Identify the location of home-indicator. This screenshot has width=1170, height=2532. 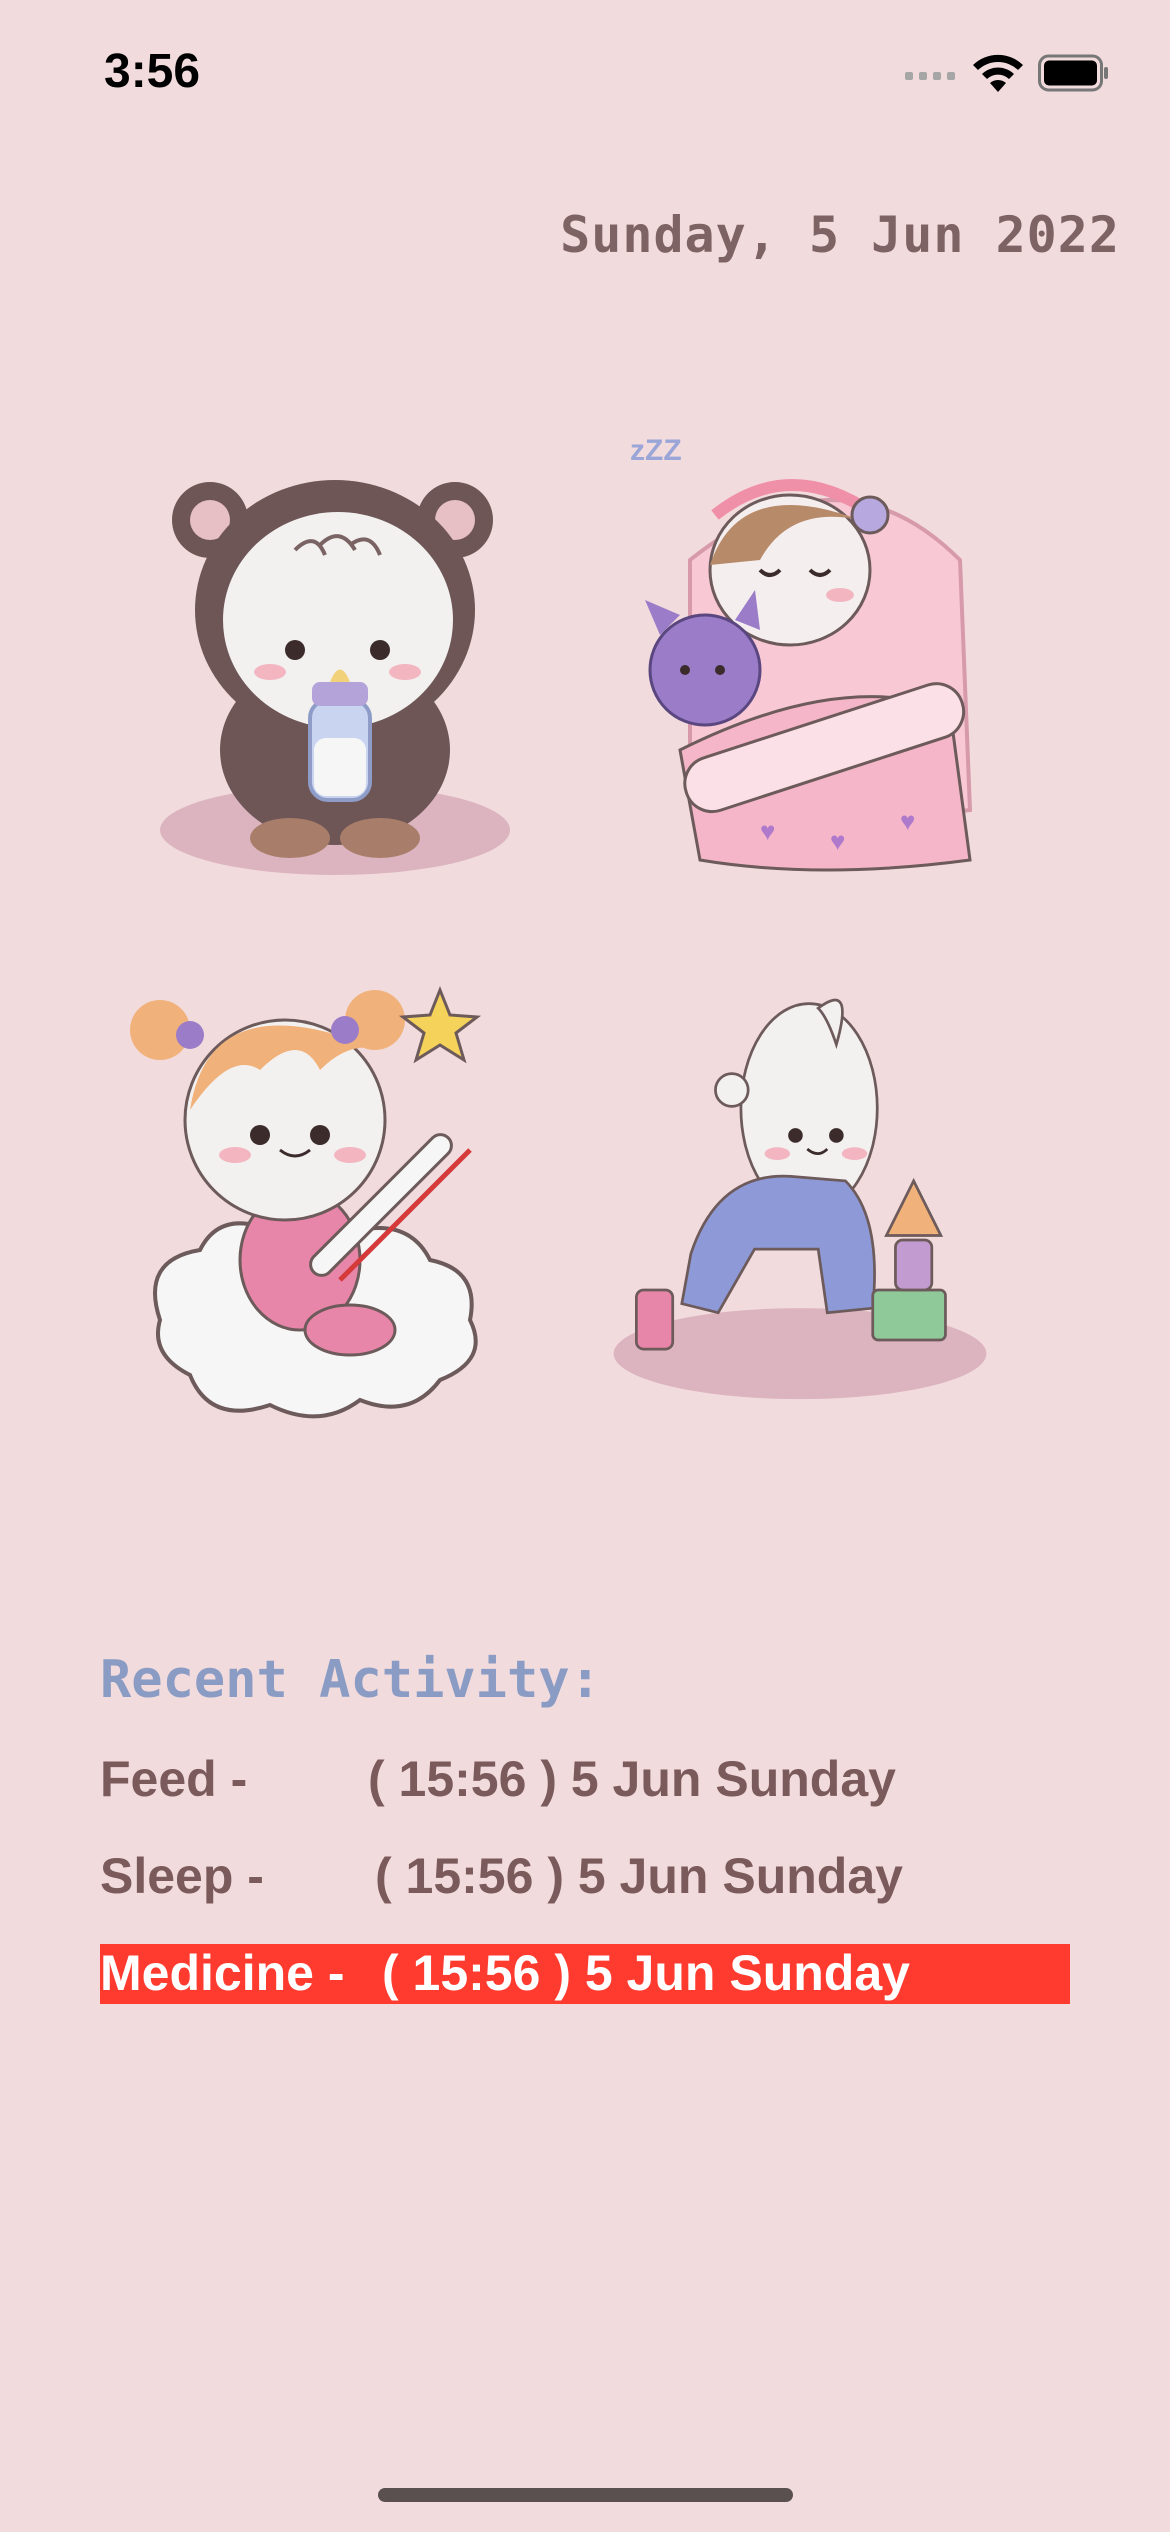
(585, 2495).